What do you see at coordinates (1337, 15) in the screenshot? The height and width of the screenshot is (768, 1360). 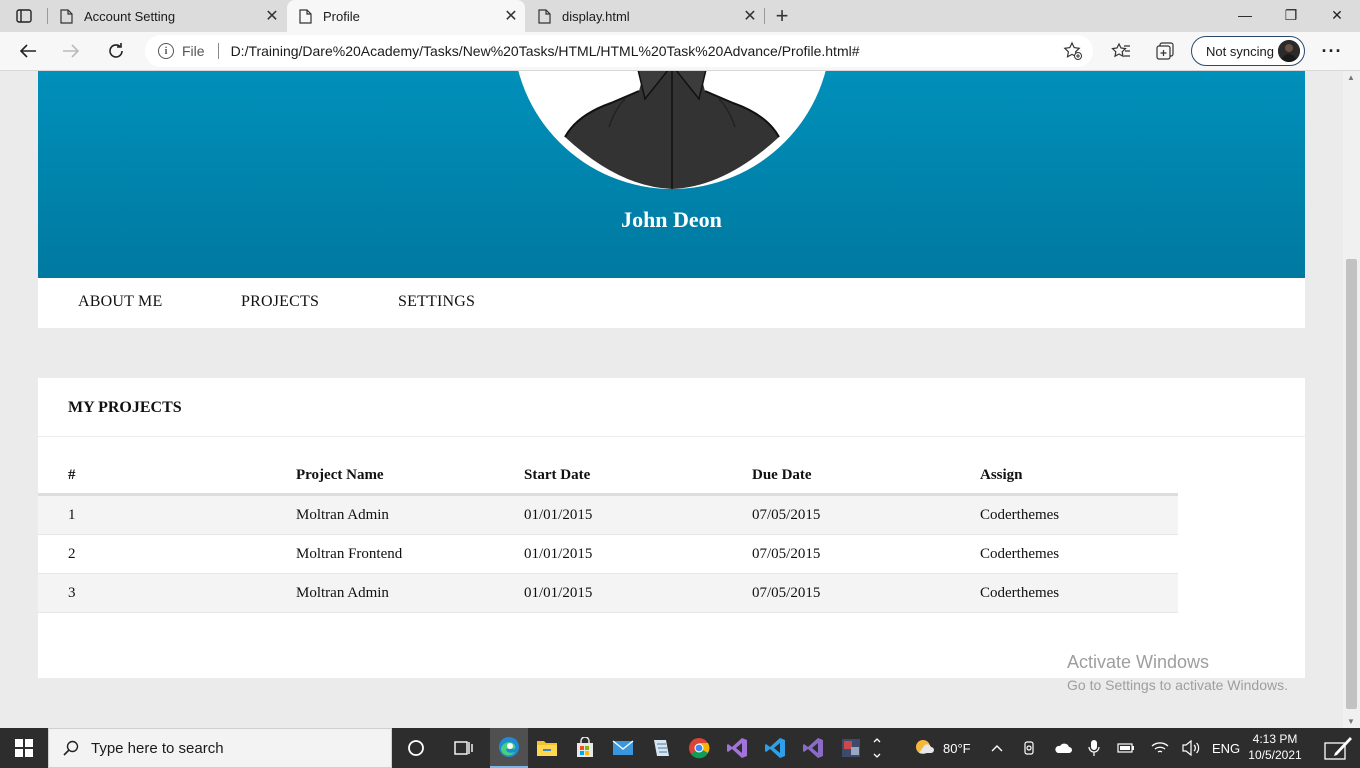 I see `close-window-button: ✕` at bounding box center [1337, 15].